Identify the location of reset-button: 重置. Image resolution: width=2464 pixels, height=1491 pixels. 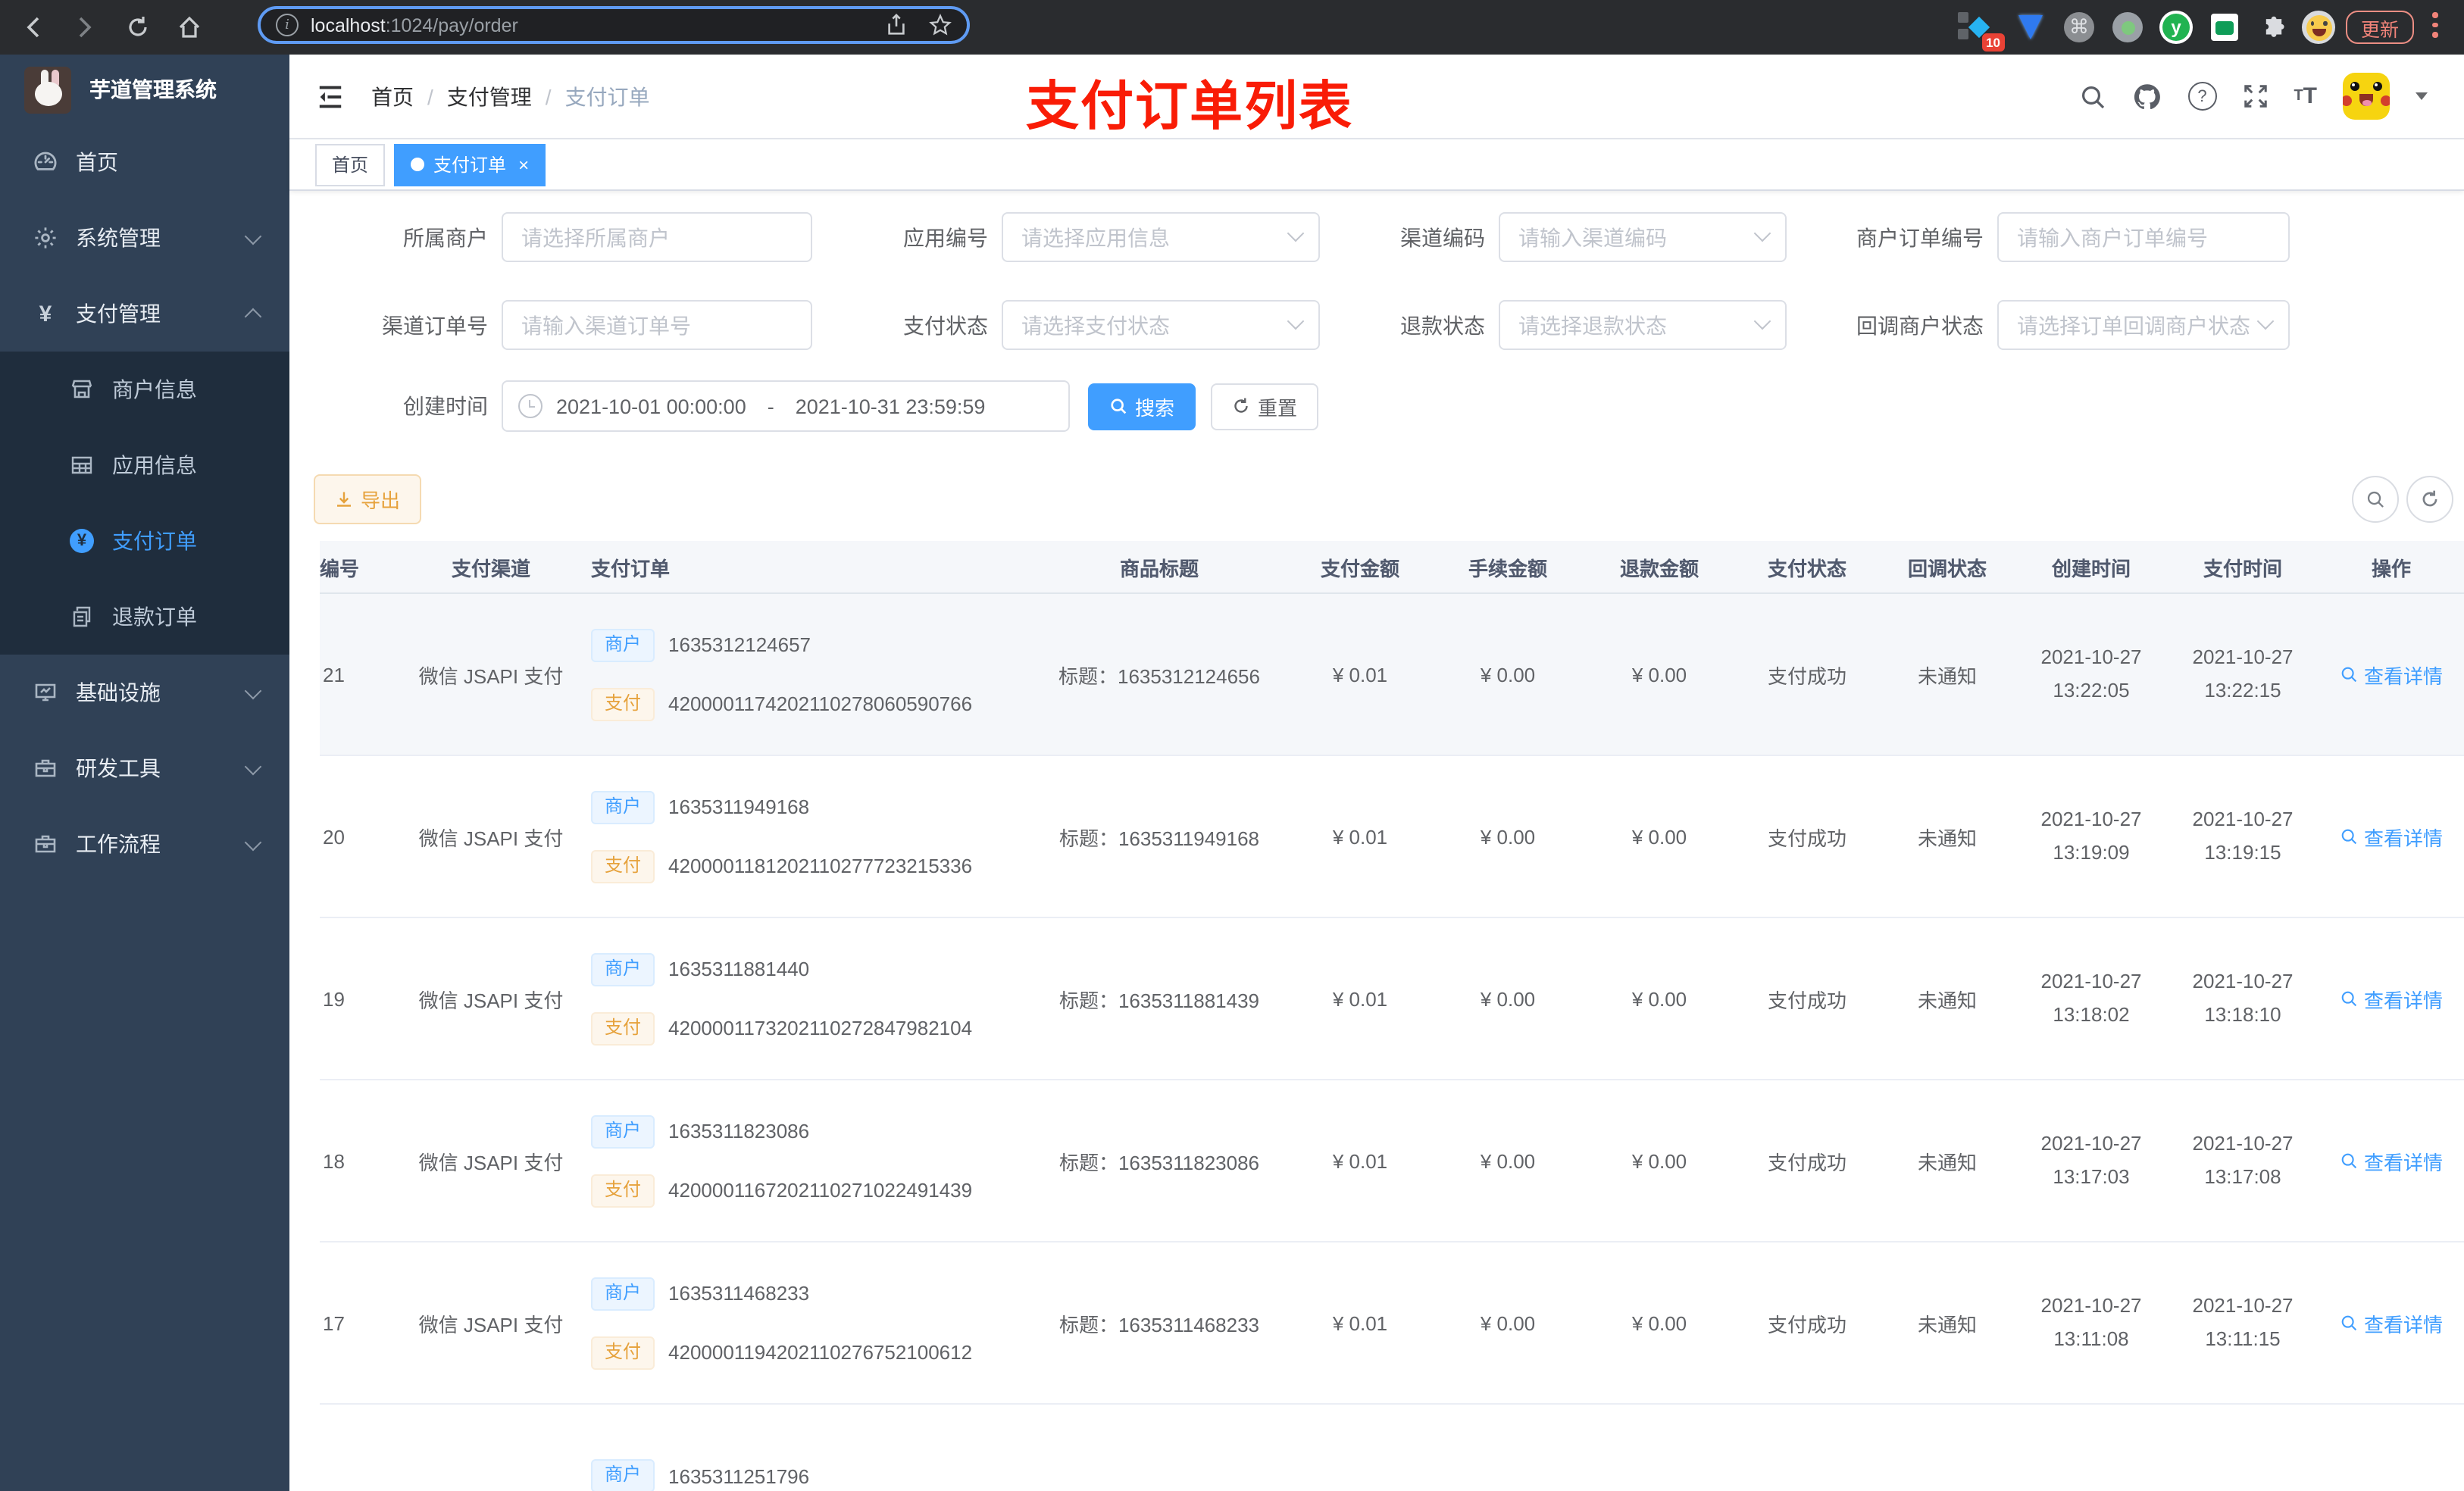
(1265, 406).